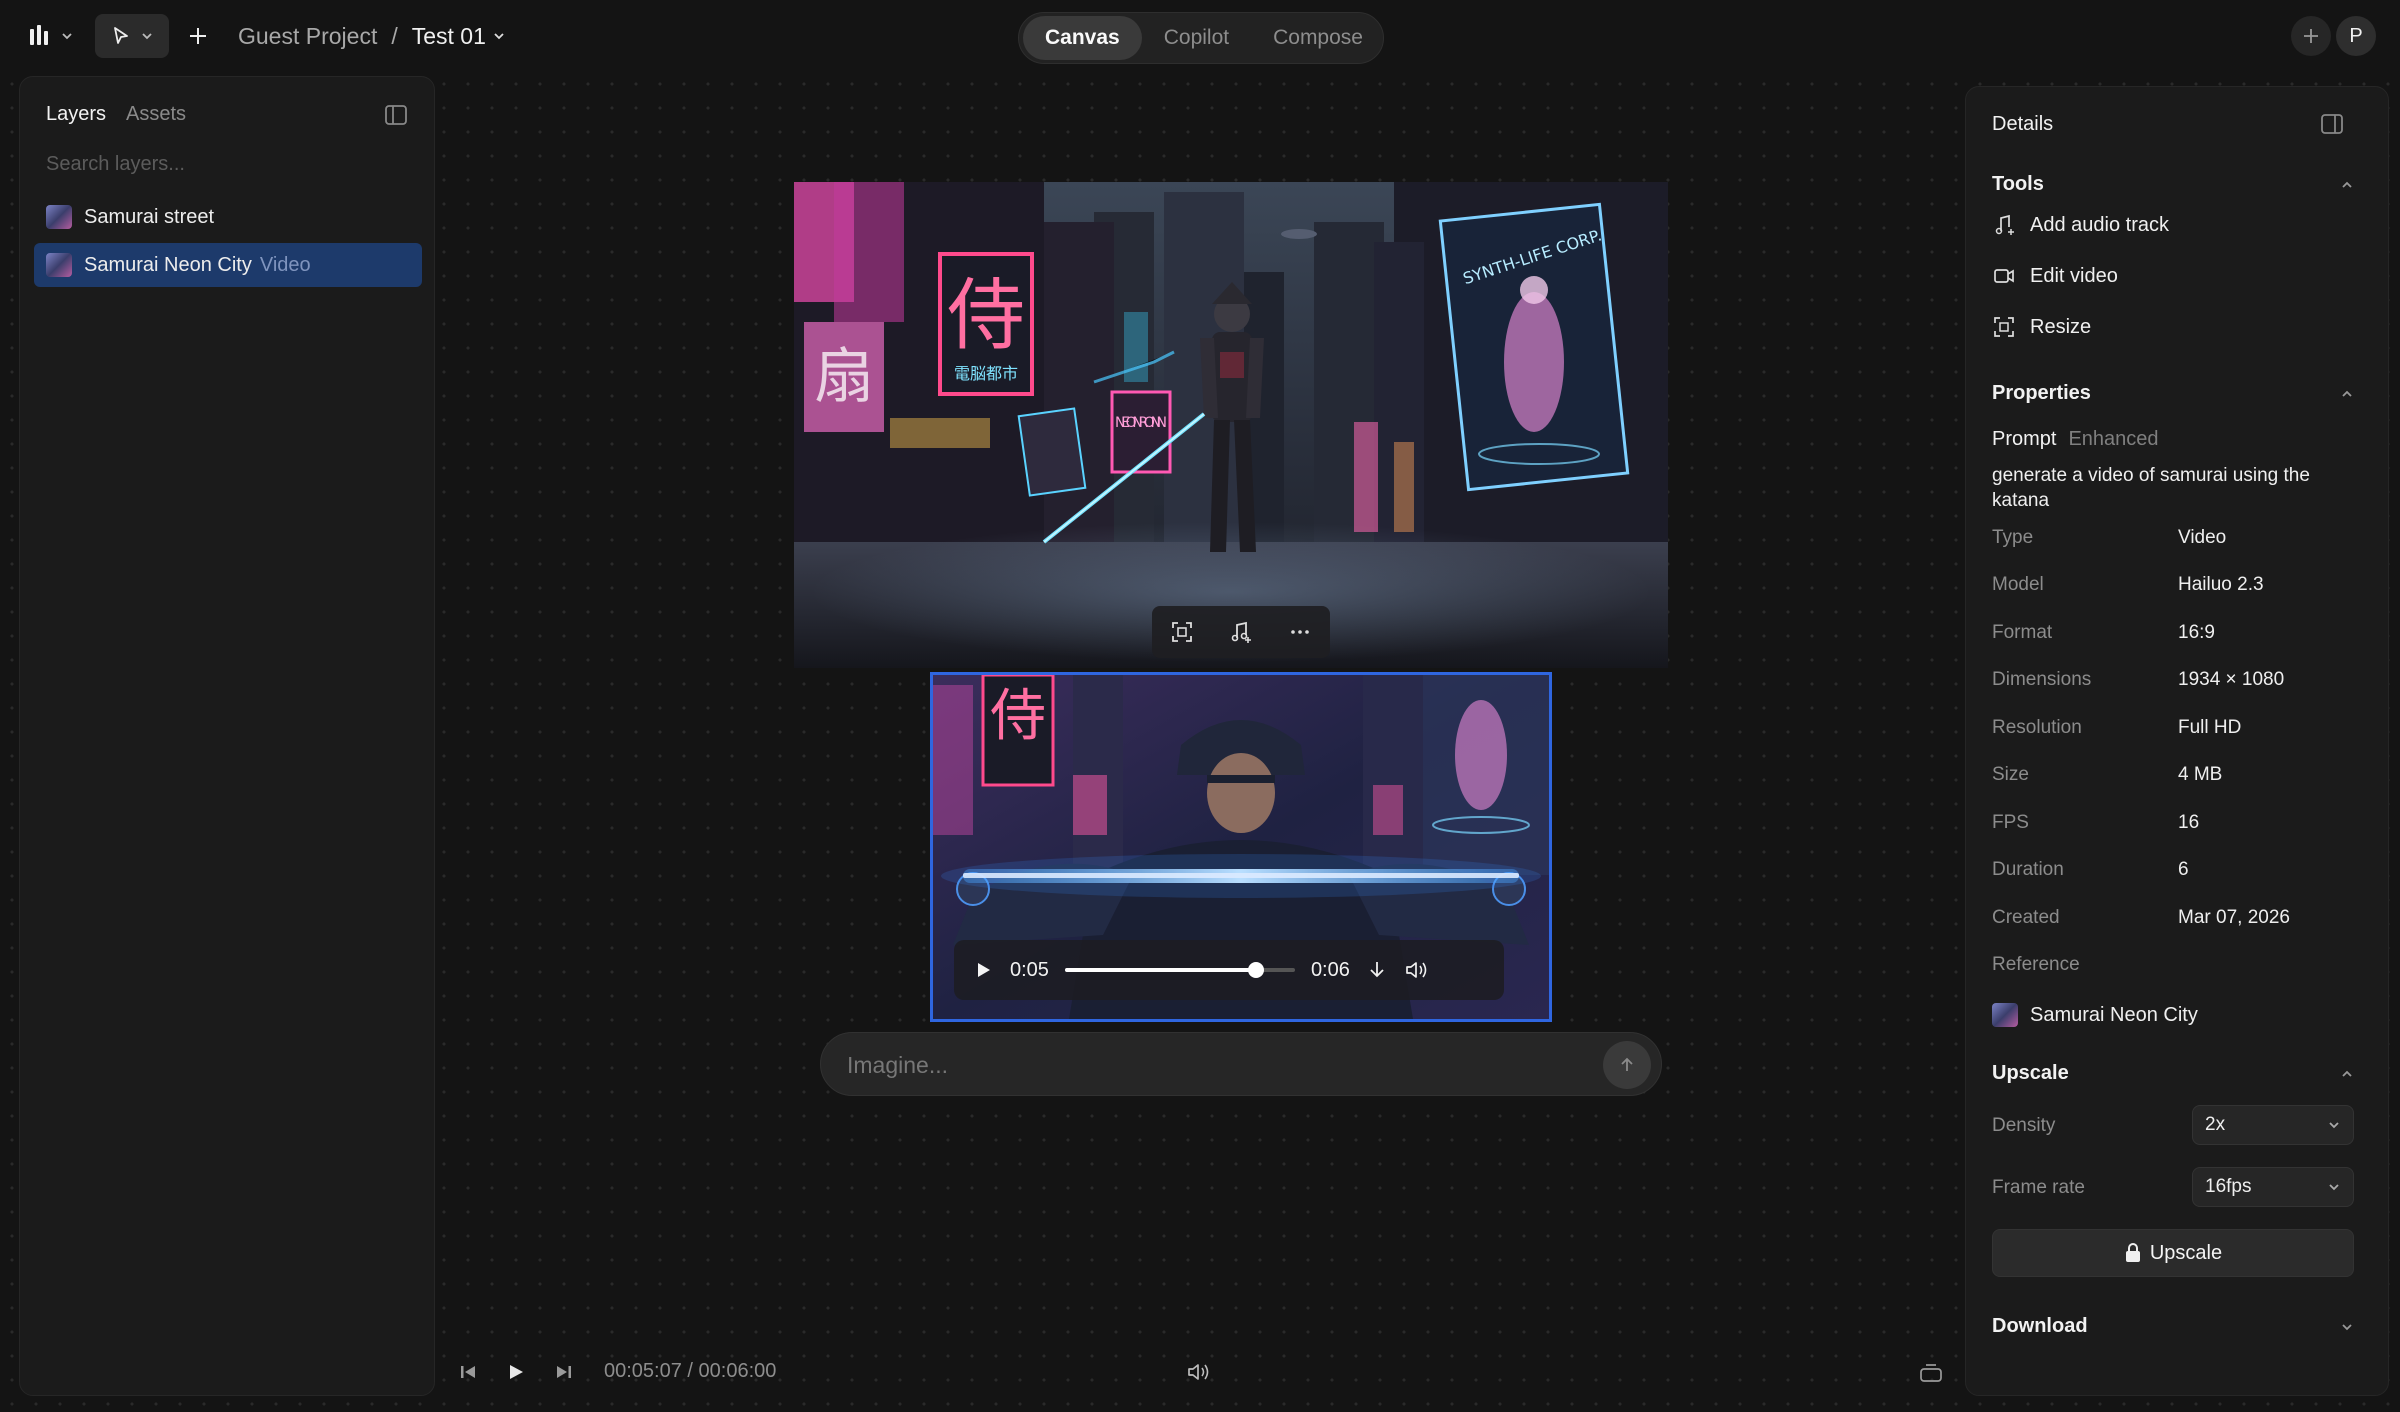  I want to click on tool-label: Resize, so click(2061, 326).